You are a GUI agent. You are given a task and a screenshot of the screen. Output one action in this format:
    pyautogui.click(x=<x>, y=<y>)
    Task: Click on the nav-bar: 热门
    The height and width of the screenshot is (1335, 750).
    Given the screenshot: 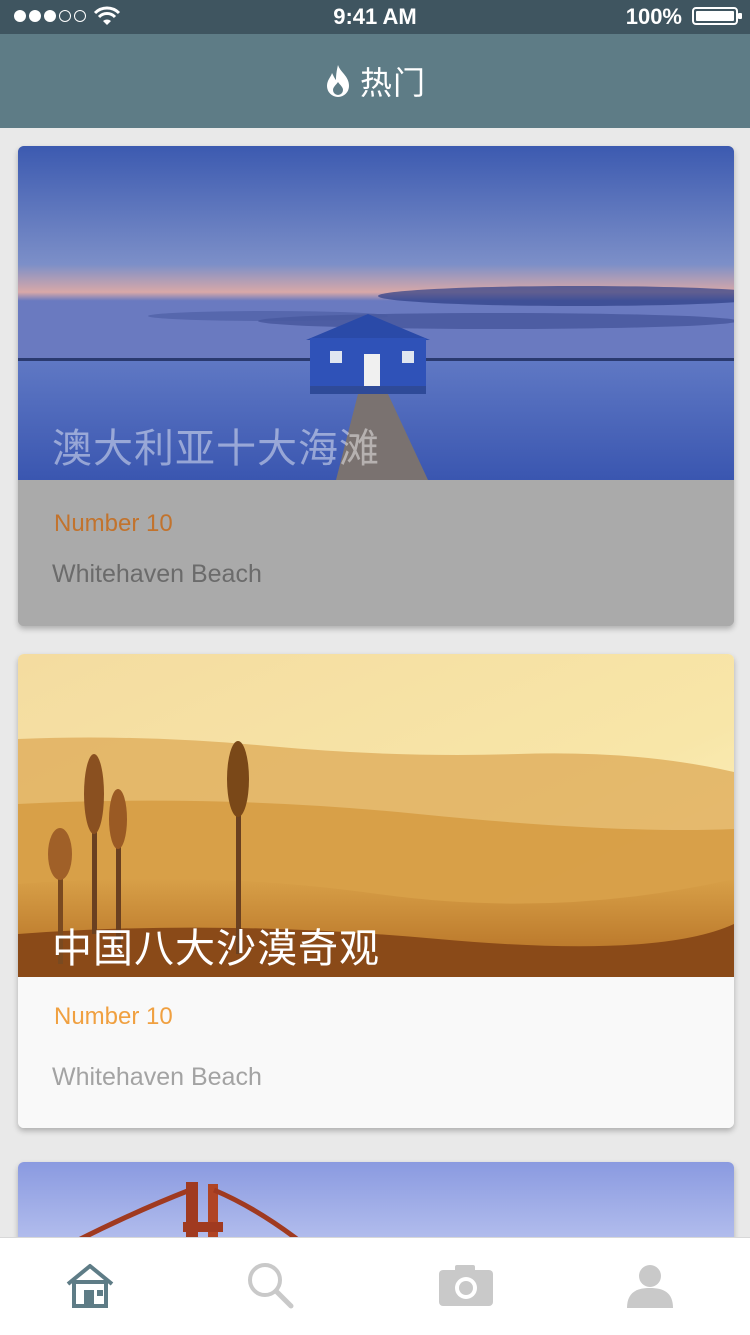 What is the action you would take?
    pyautogui.click(x=375, y=81)
    